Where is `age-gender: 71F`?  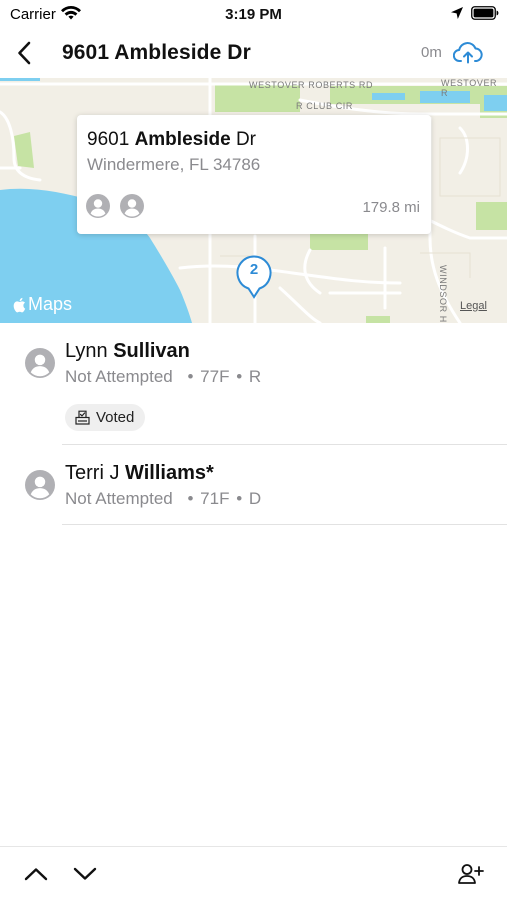 age-gender: 71F is located at coordinates (215, 498).